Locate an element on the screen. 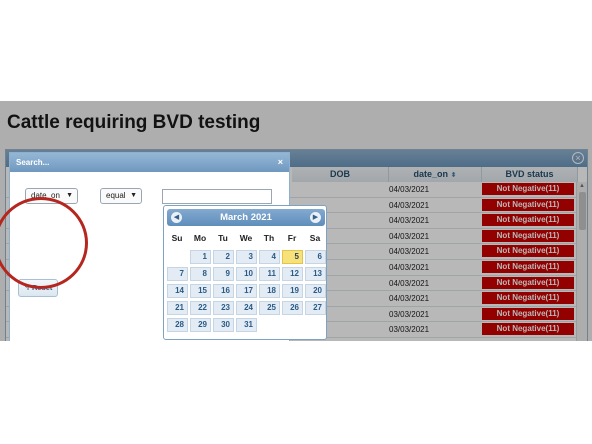 Image resolution: width=592 pixels, height=444 pixels. calendar-day: 30 is located at coordinates (223, 325).